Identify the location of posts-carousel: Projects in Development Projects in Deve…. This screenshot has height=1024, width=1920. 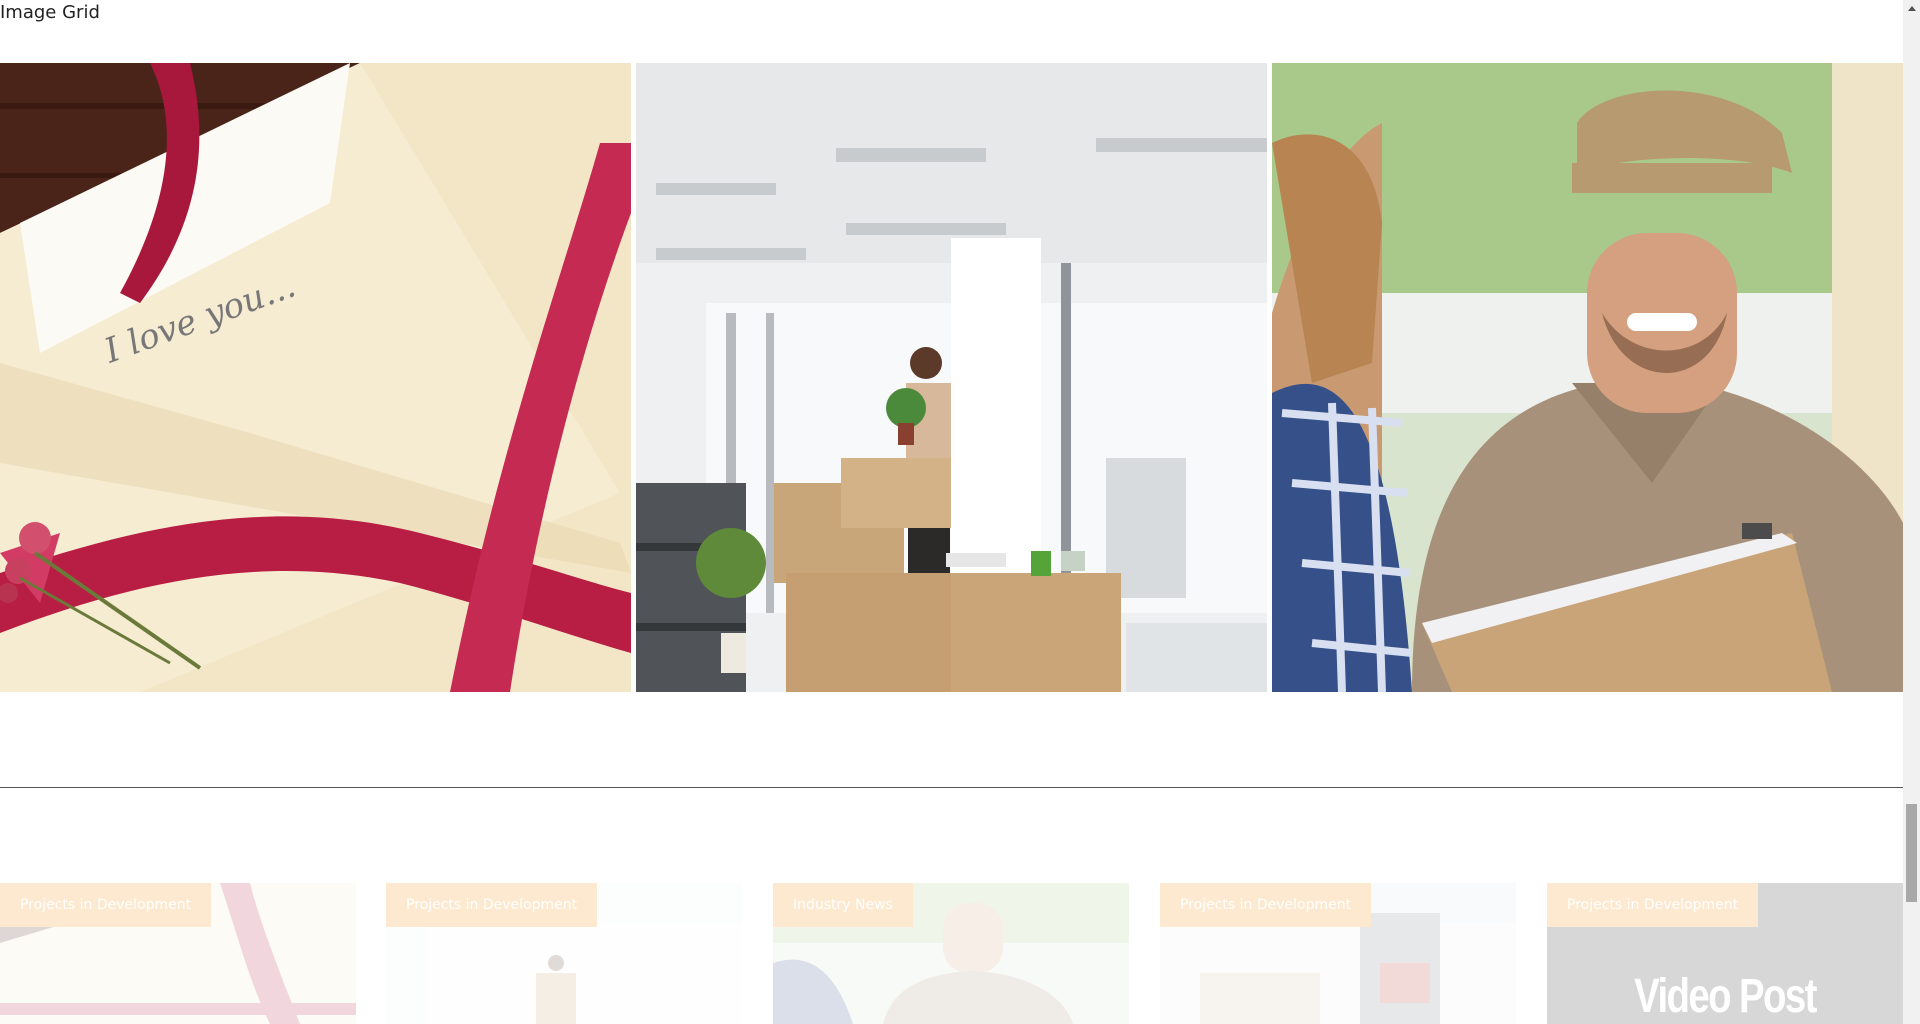
(951, 953).